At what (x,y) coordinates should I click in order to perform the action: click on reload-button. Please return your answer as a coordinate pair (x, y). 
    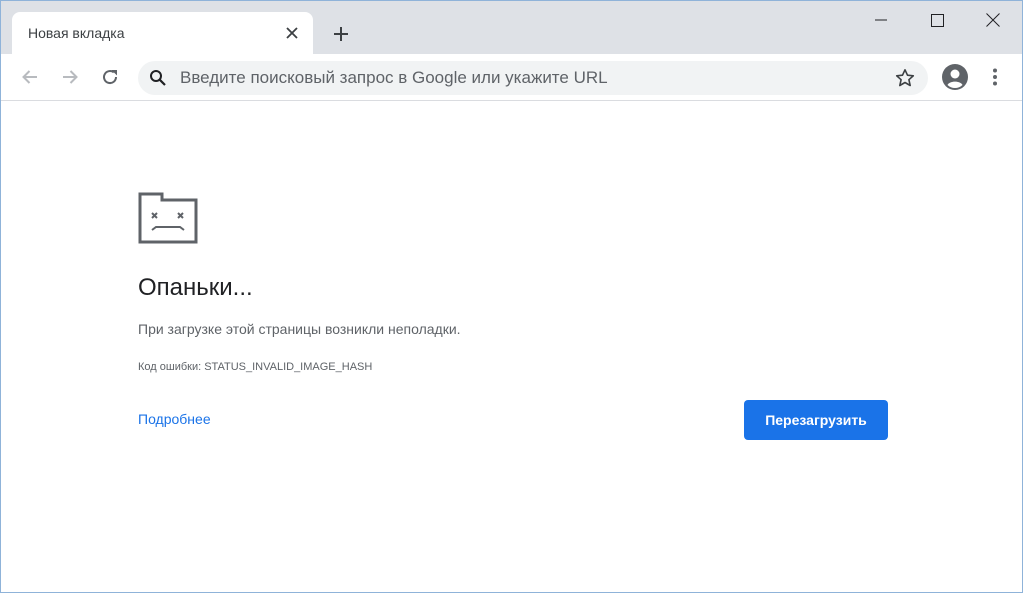
    Looking at the image, I should click on (110, 77).